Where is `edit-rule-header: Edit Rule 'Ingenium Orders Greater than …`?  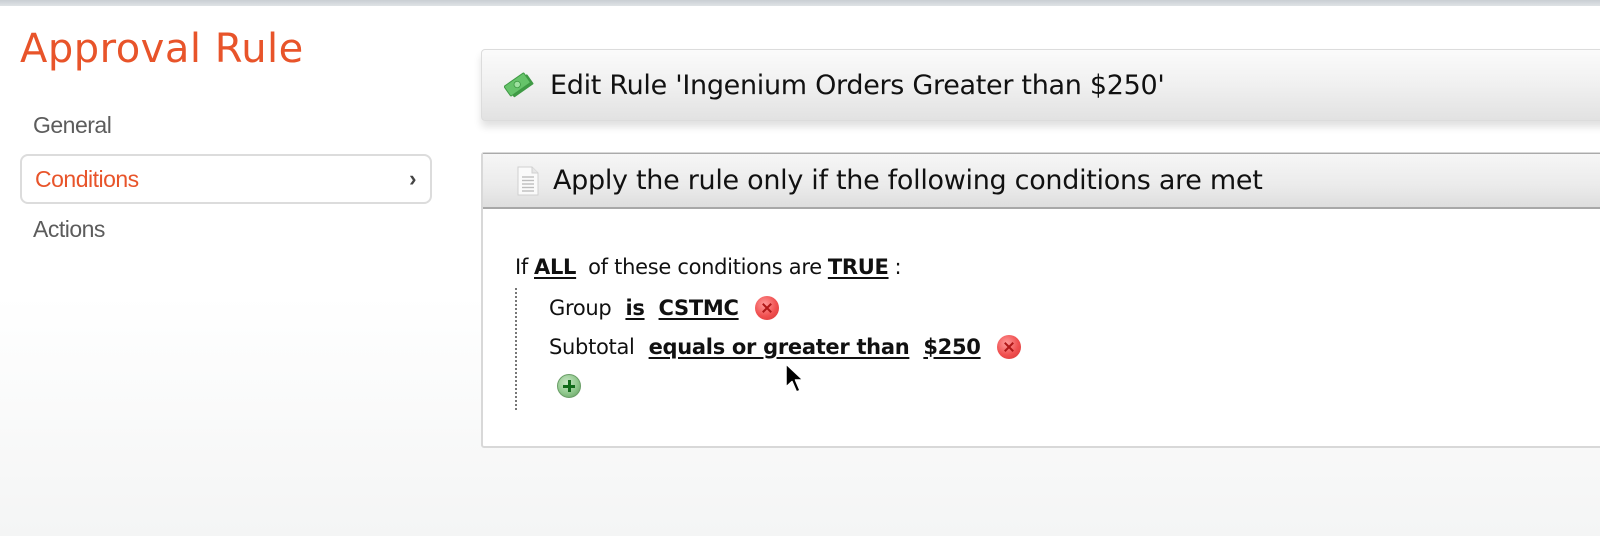
edit-rule-header: Edit Rule 'Ingenium Orders Greater than … is located at coordinates (1040, 85).